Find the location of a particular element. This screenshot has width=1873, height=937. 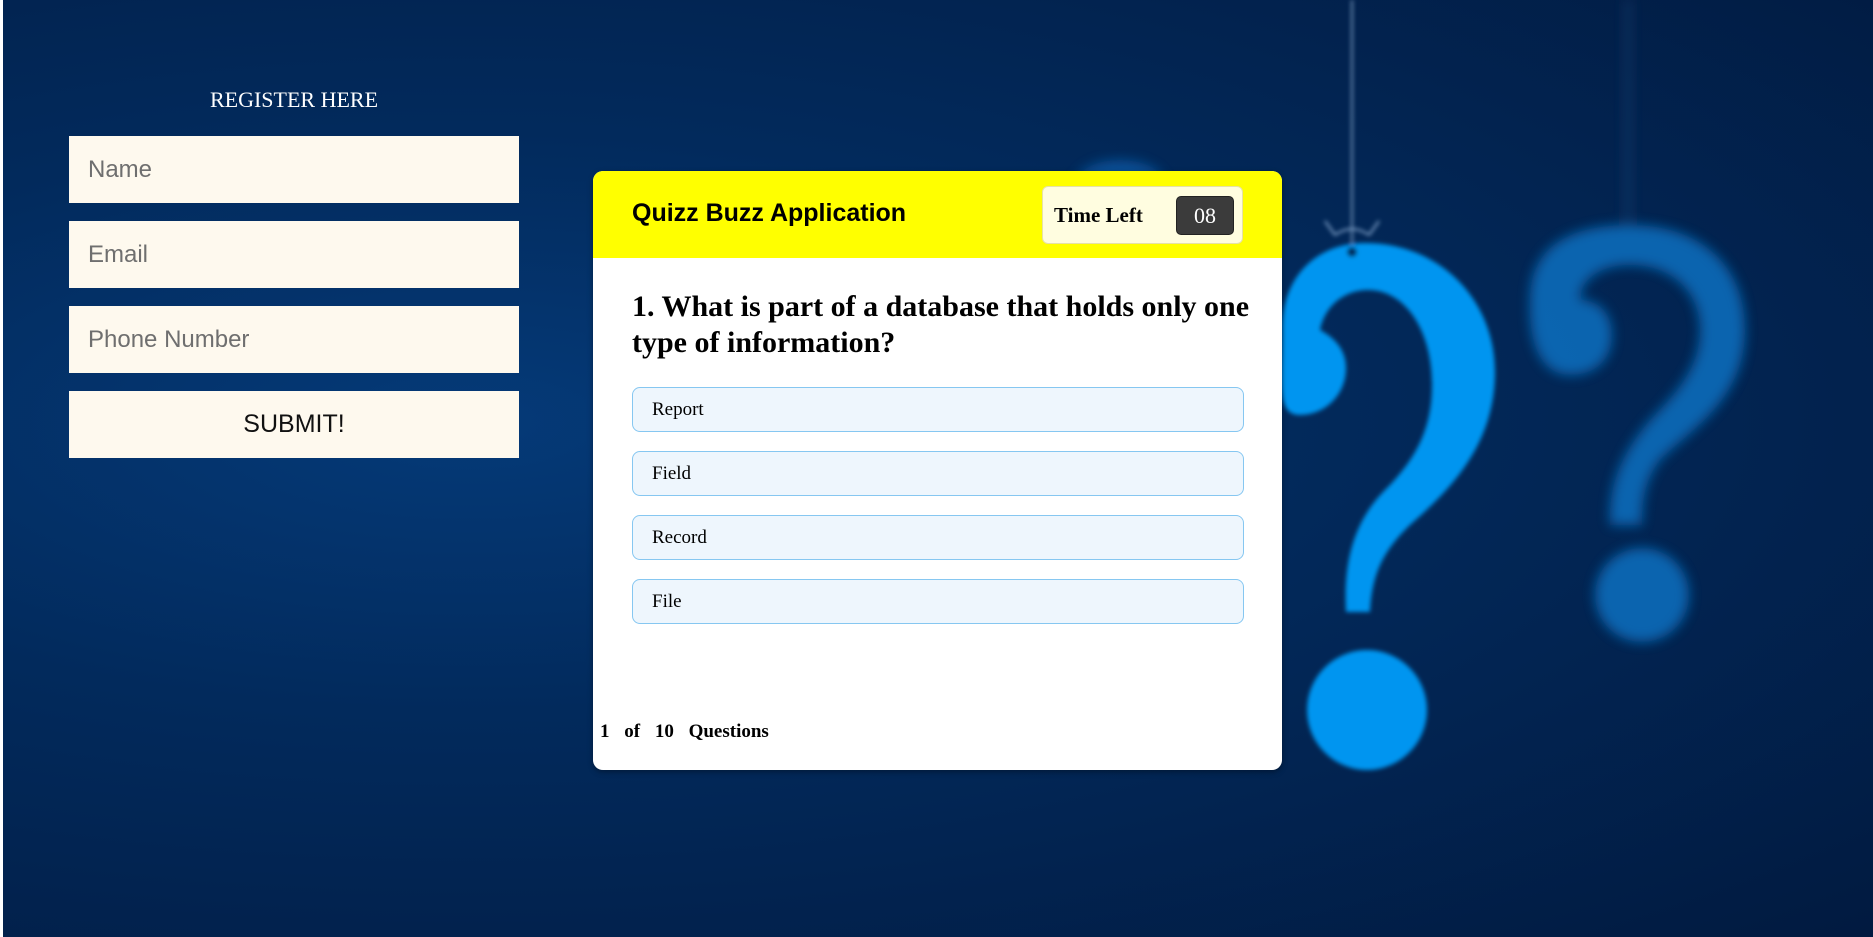

timer-label: Time Left is located at coordinates (1098, 215).